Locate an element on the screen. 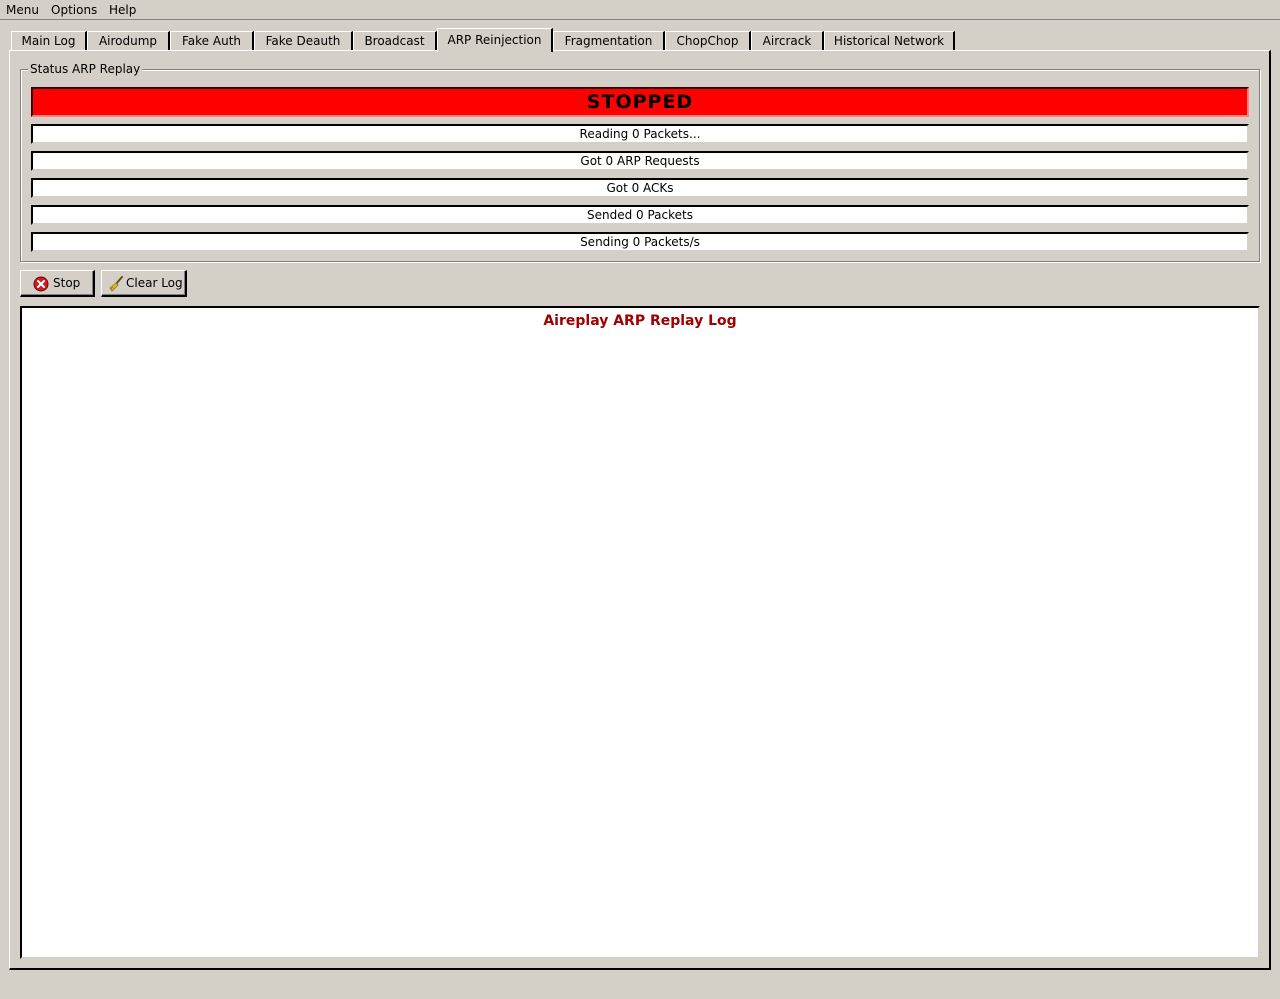  status-group-title: Status ARP Replay is located at coordinates (85, 69).